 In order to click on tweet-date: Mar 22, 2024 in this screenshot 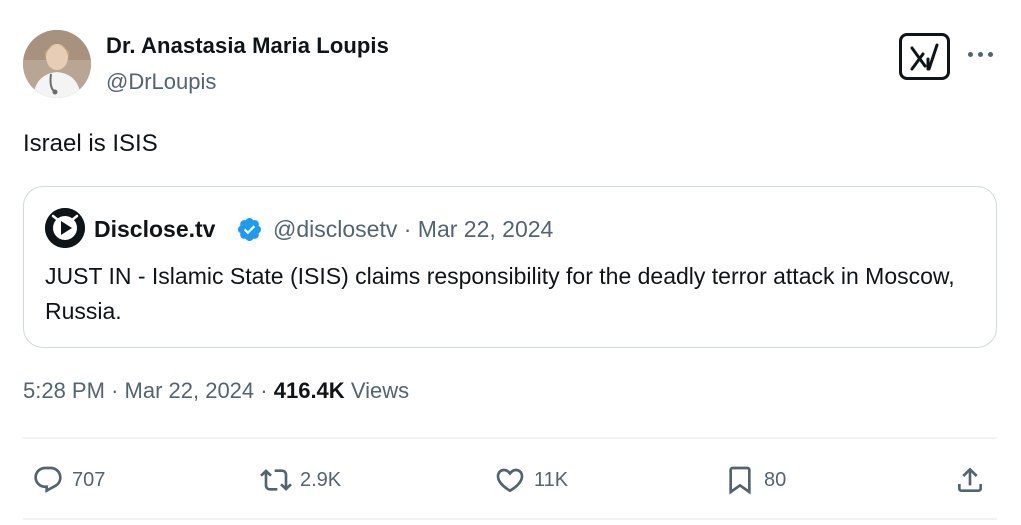, I will do `click(190, 390)`.